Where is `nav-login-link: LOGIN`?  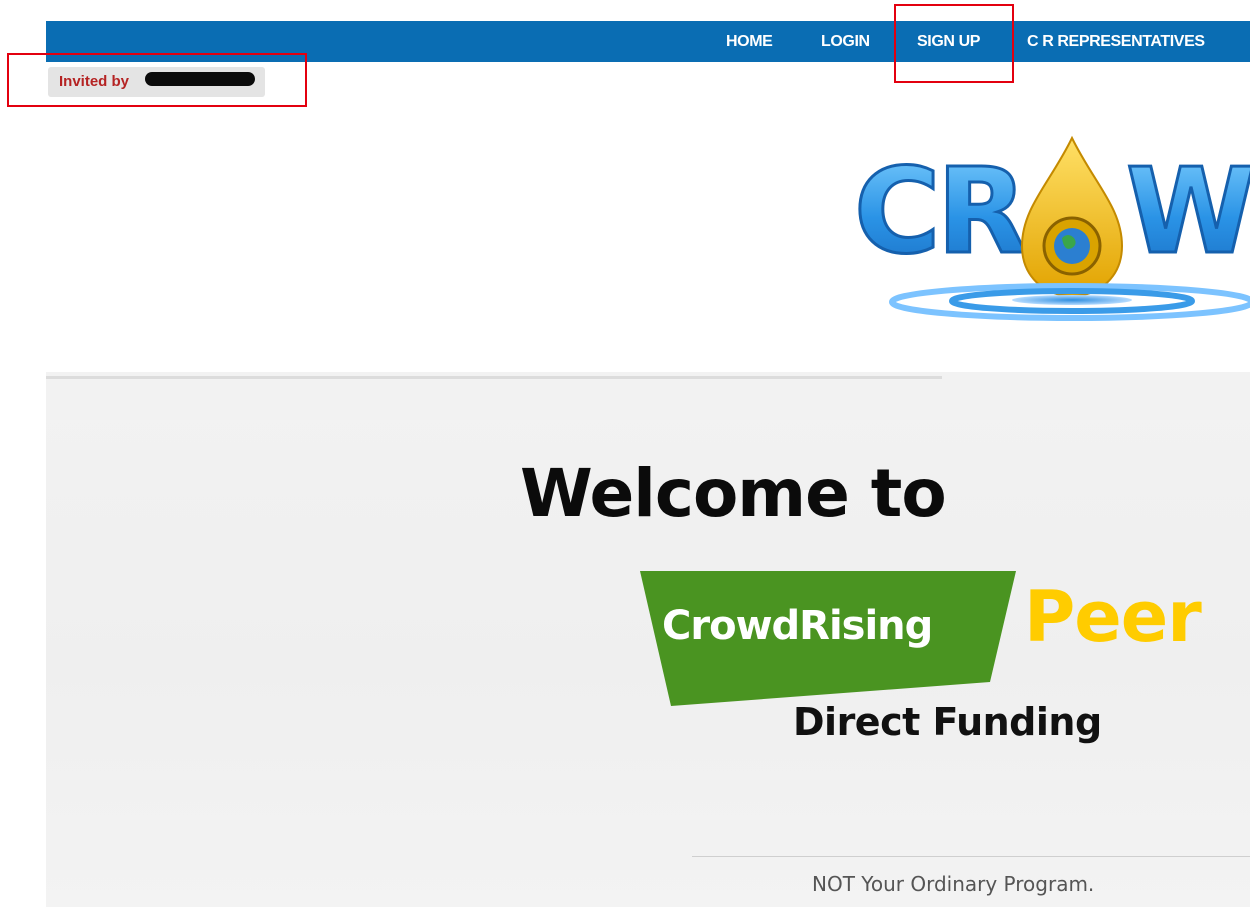
nav-login-link: LOGIN is located at coordinates (845, 41).